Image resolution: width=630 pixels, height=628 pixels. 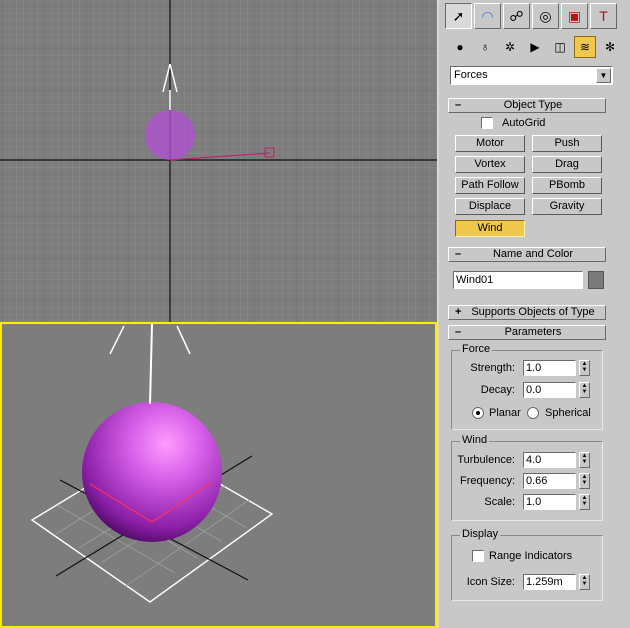 I want to click on planar-label: Planar, so click(x=505, y=413).